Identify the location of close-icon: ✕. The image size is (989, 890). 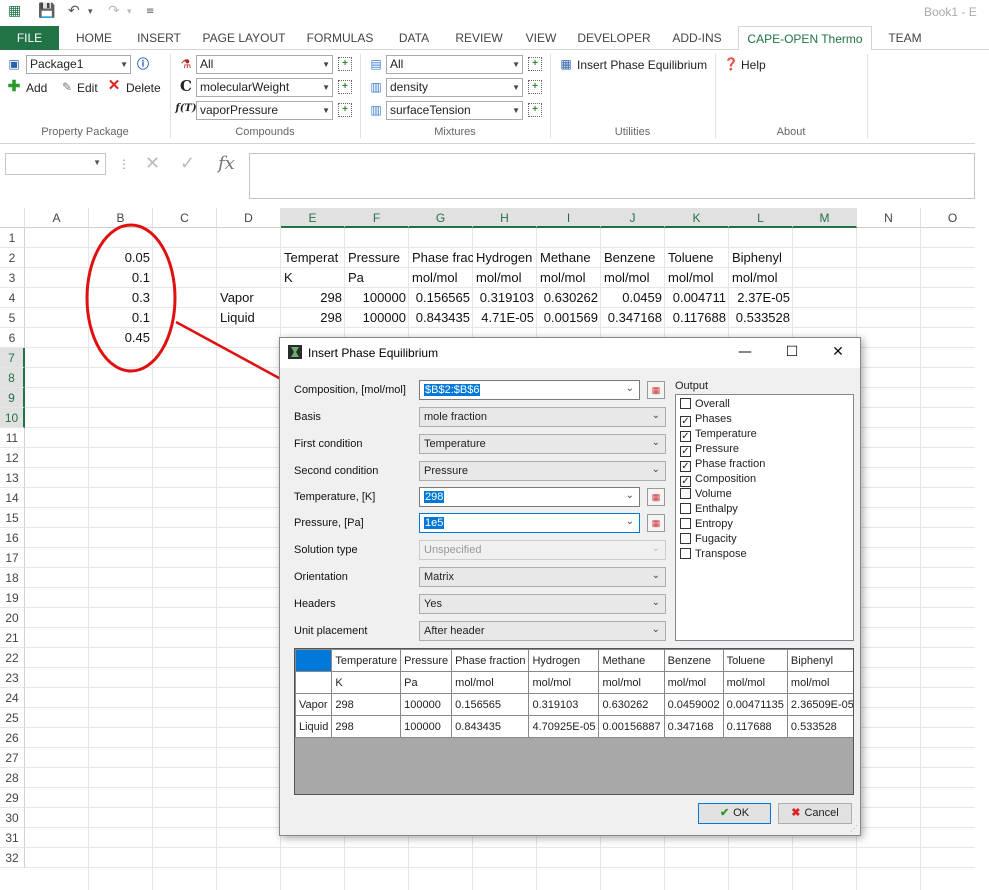
(838, 352).